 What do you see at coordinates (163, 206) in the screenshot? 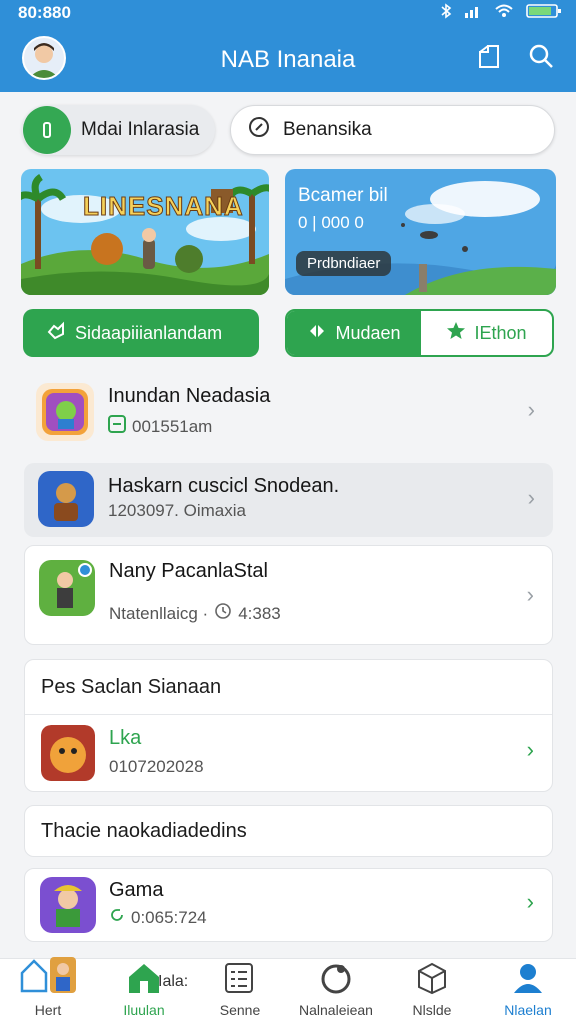
I see `banner-left-title: LINESNANA` at bounding box center [163, 206].